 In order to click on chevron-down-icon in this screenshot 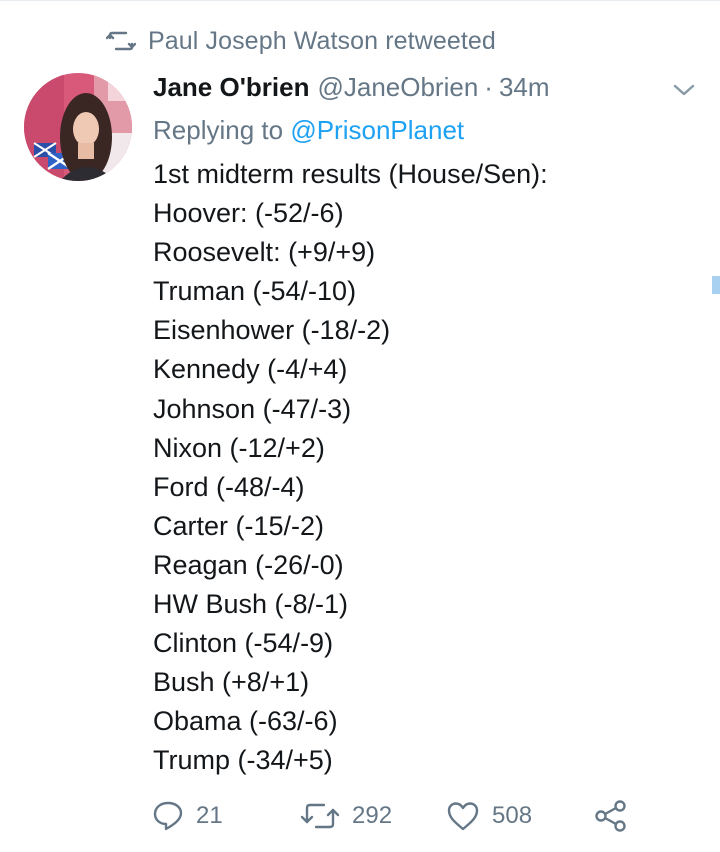, I will do `click(684, 90)`.